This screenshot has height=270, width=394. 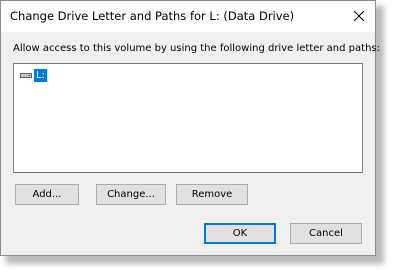 What do you see at coordinates (240, 233) in the screenshot?
I see `ok-button: OK` at bounding box center [240, 233].